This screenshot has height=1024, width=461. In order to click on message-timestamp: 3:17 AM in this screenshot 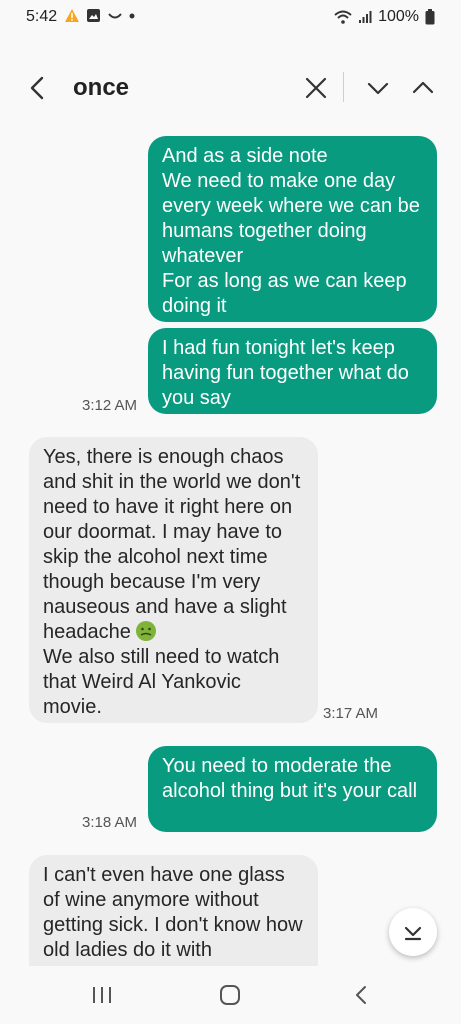, I will do `click(351, 713)`.